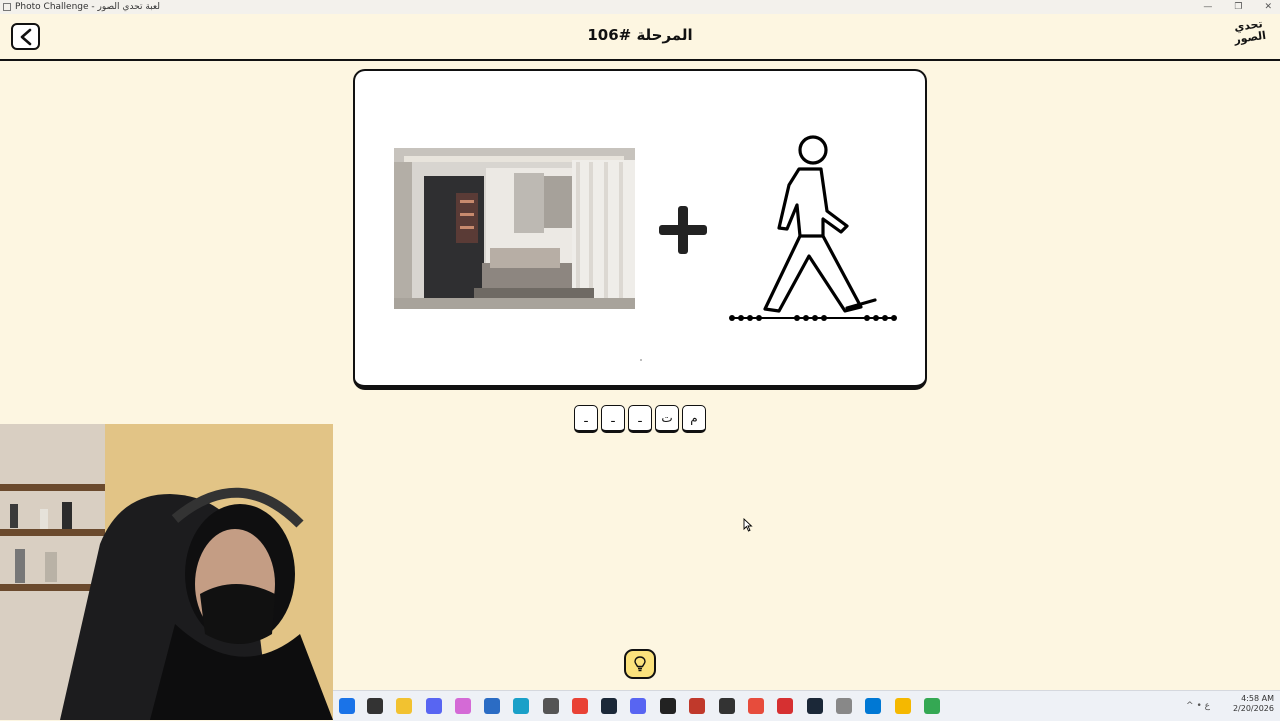 The width and height of the screenshot is (1280, 721). Describe the element at coordinates (87, 7) in the screenshot. I see `window-title: Photo Challenge - لعبة تحدي الصور` at that location.